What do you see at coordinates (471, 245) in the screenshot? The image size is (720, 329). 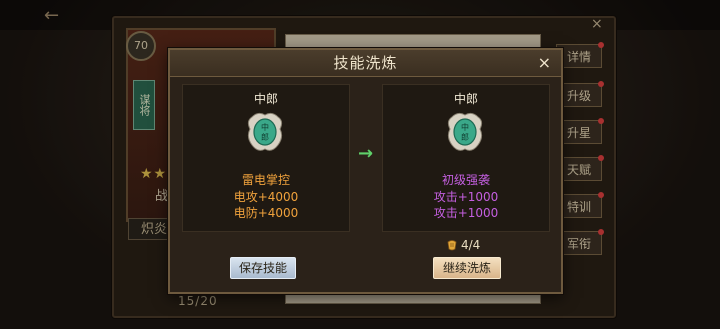 I see `cost-value: 4/4` at bounding box center [471, 245].